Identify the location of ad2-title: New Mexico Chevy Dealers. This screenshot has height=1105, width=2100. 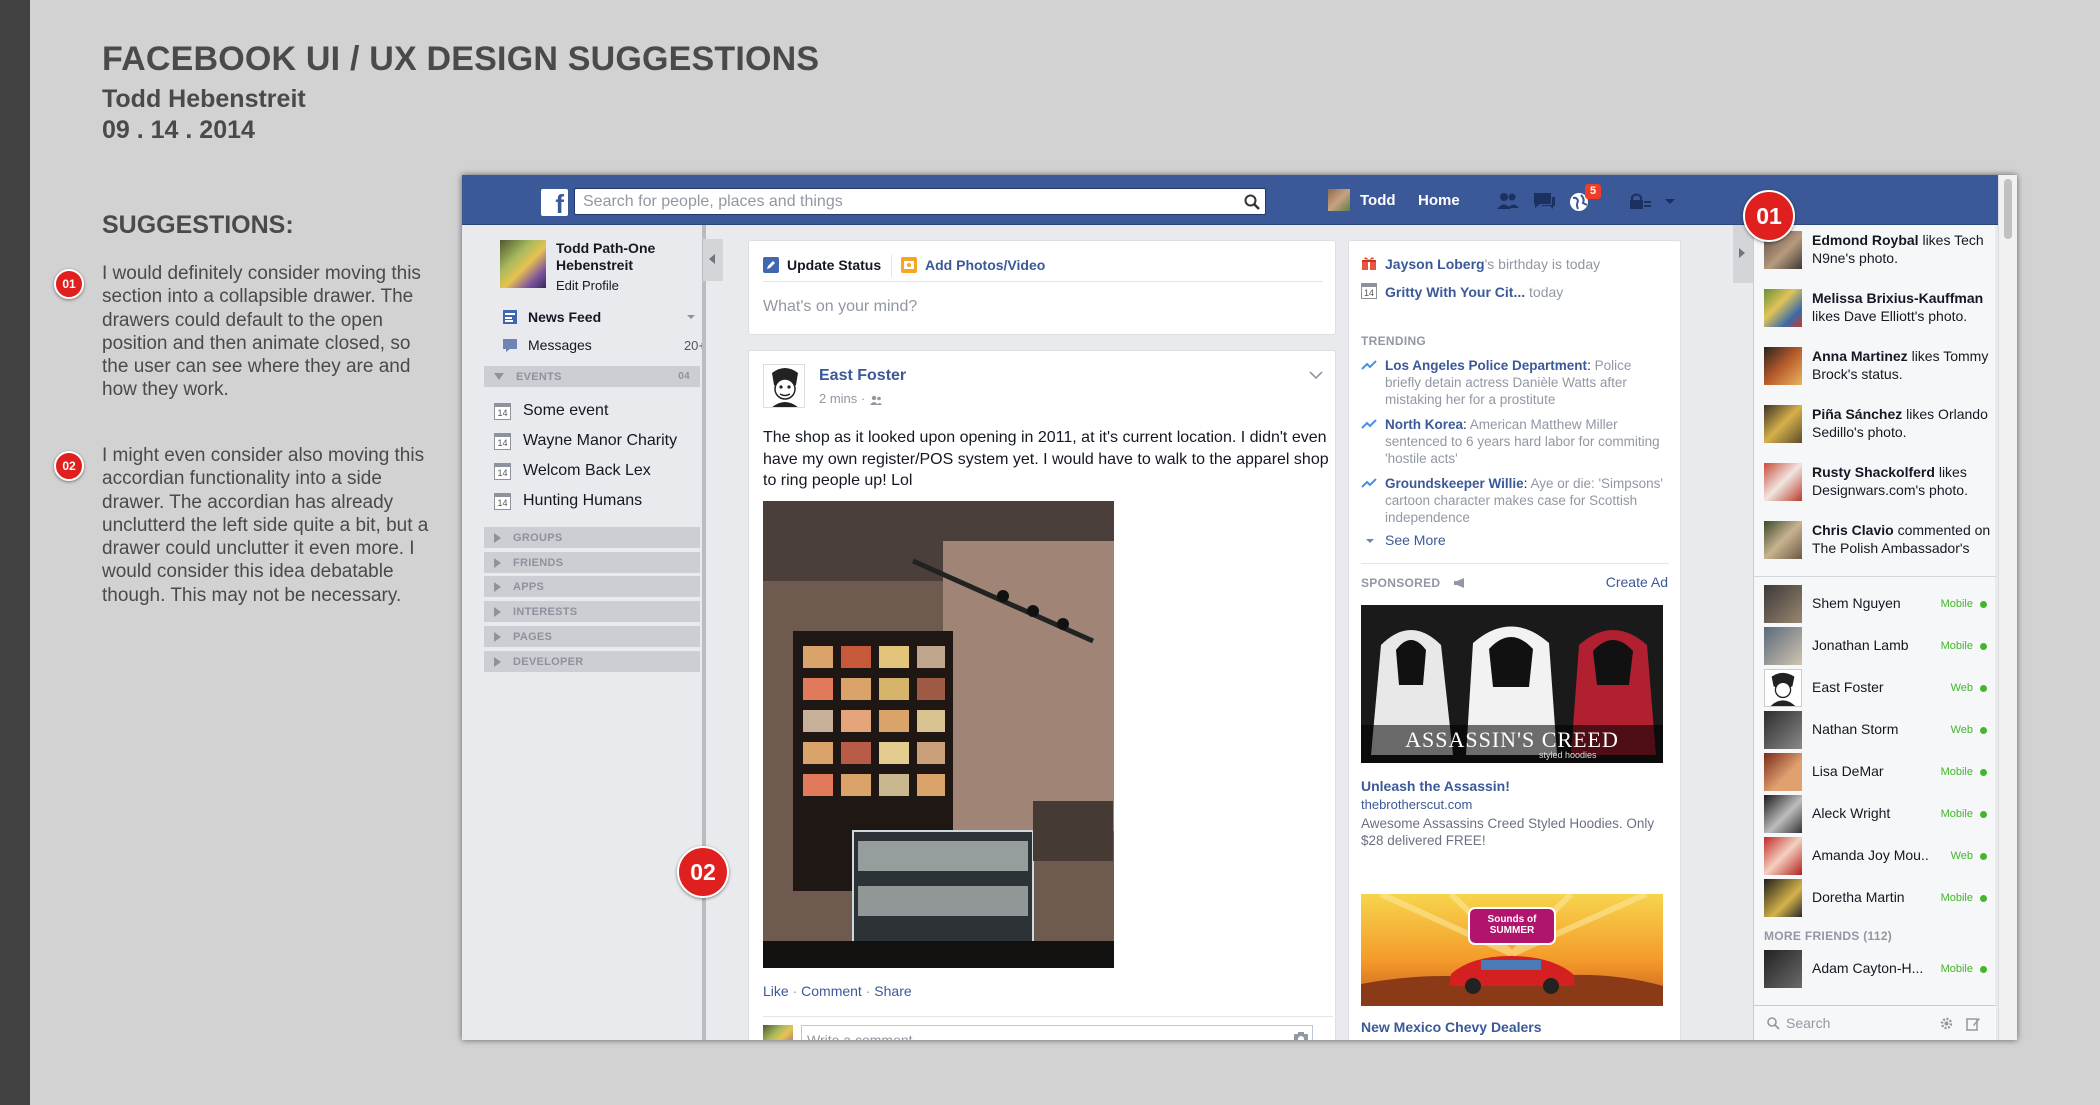
(1451, 1027).